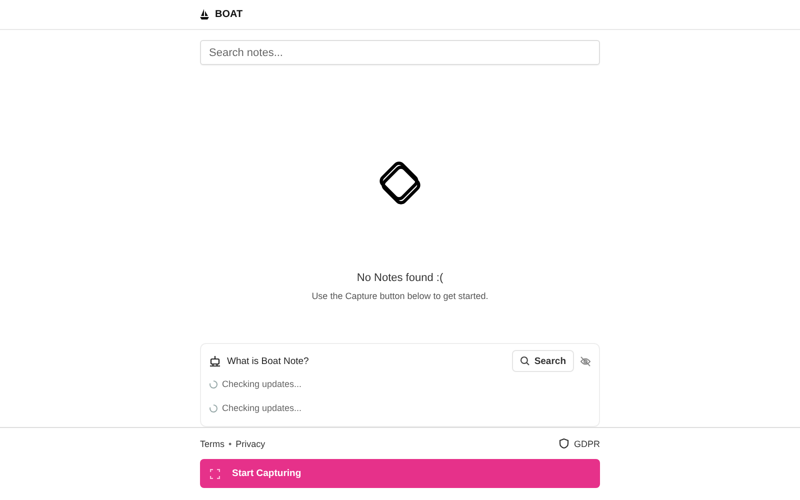 The image size is (800, 500). What do you see at coordinates (215, 473) in the screenshot?
I see `capture-frame-icon` at bounding box center [215, 473].